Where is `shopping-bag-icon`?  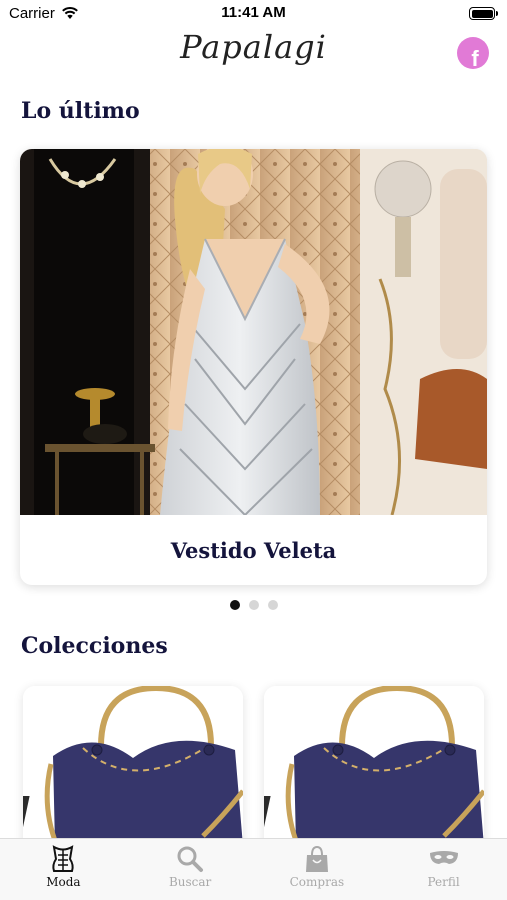 shopping-bag-icon is located at coordinates (317, 859).